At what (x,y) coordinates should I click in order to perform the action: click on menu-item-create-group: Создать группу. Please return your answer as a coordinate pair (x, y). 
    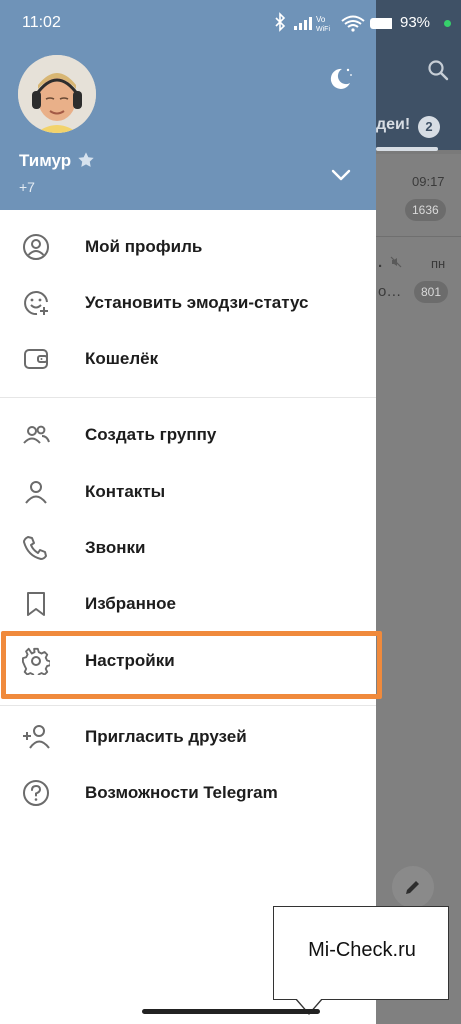
    Looking at the image, I should click on (188, 435).